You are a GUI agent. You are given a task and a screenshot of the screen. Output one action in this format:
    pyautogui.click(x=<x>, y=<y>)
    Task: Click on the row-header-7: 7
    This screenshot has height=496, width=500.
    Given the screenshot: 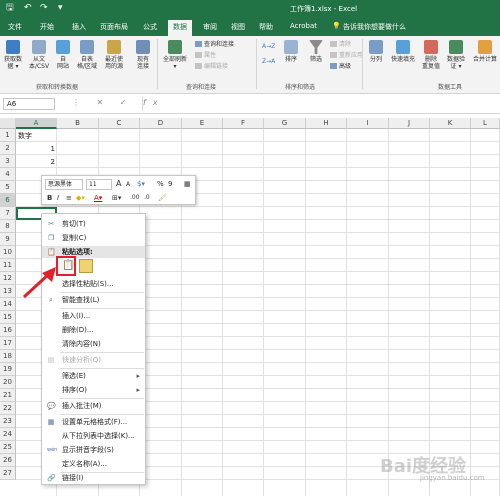 What is the action you would take?
    pyautogui.click(x=8, y=213)
    